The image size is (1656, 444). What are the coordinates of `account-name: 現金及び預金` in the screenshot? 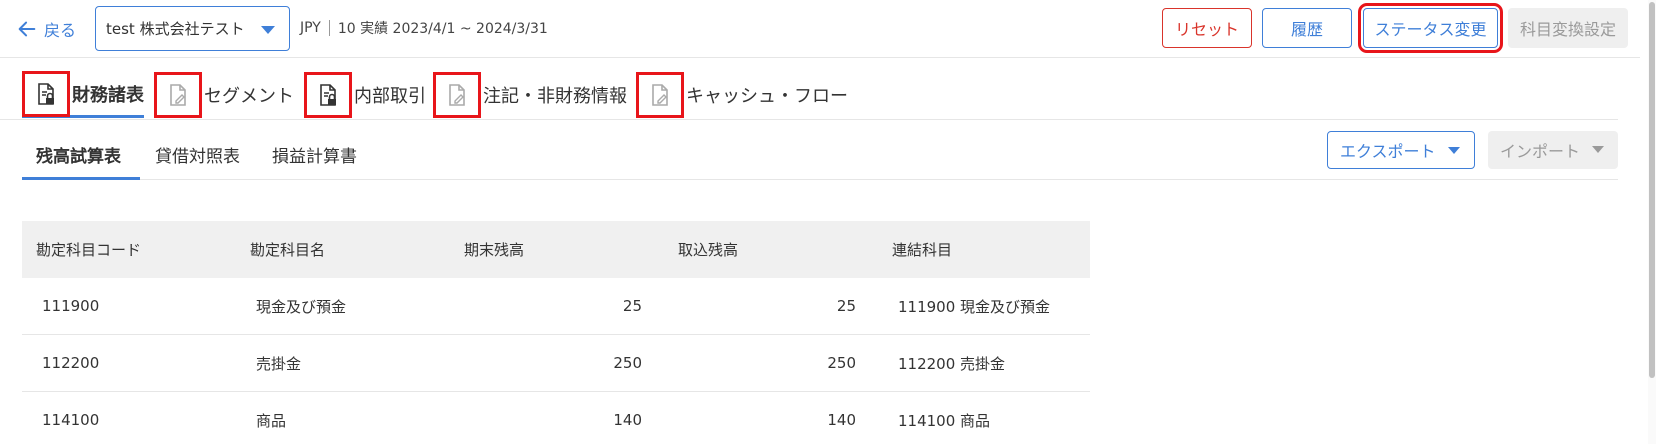 It's located at (301, 306).